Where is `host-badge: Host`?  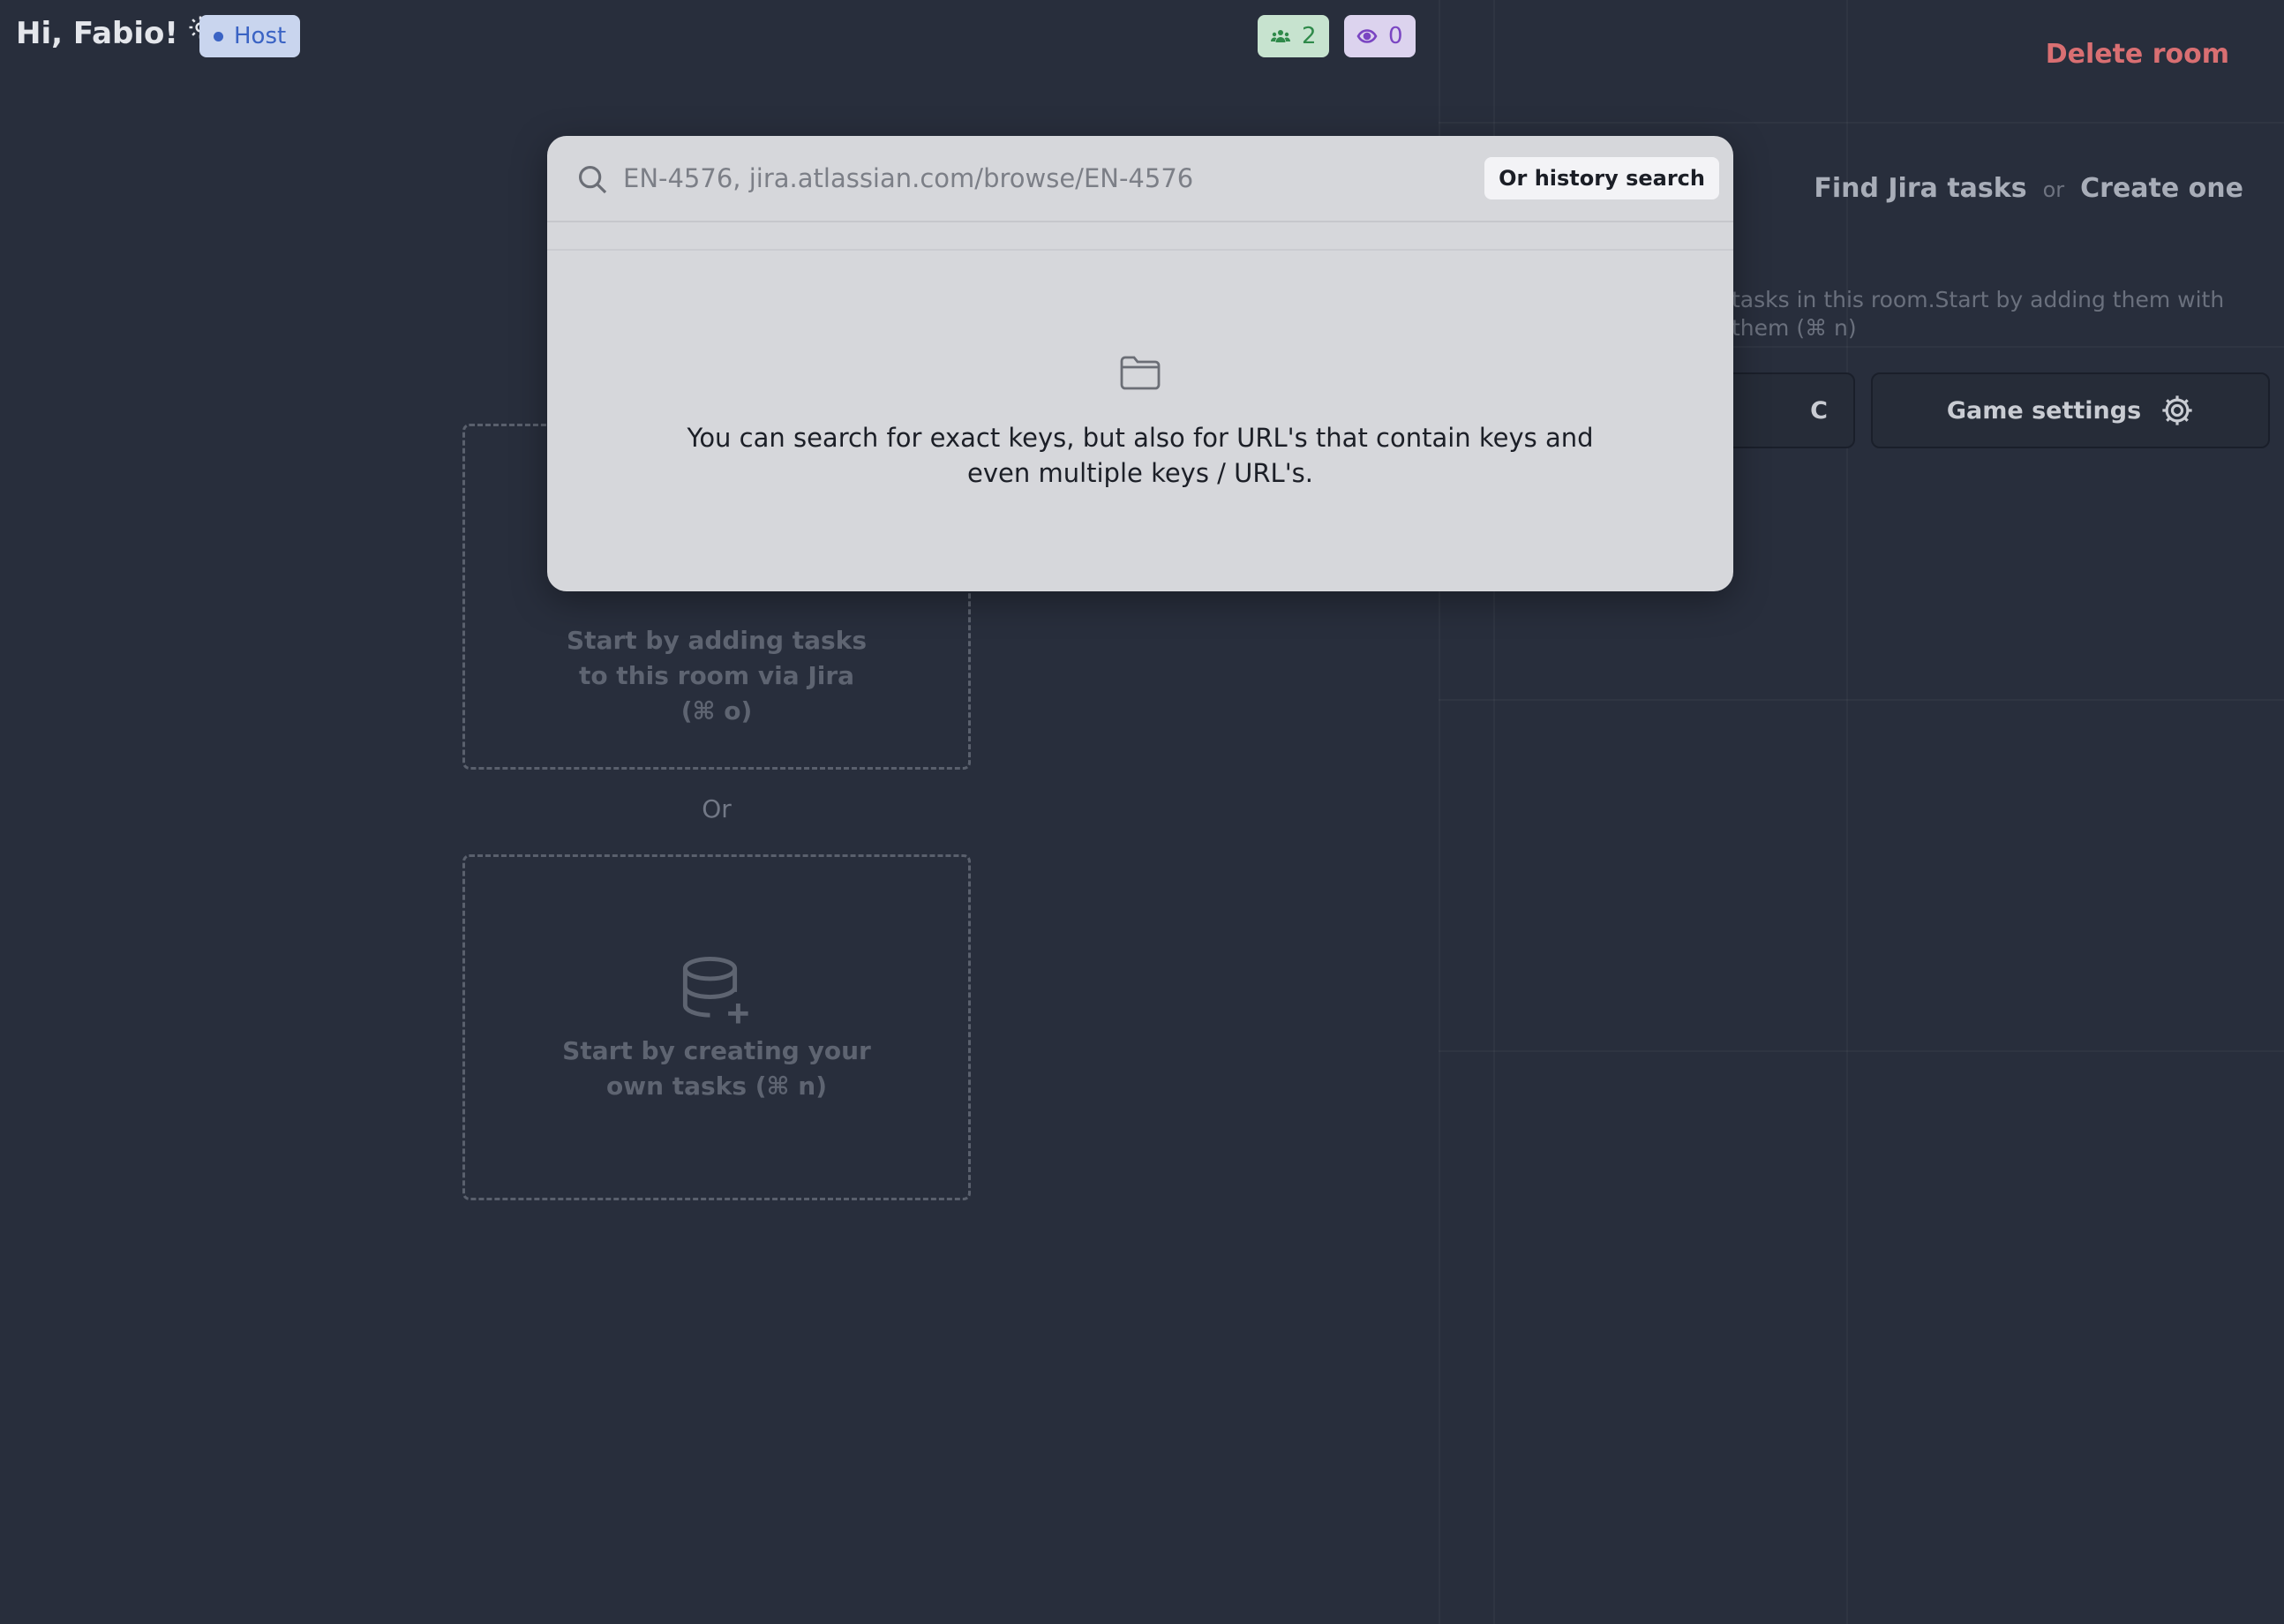 host-badge: Host is located at coordinates (250, 36).